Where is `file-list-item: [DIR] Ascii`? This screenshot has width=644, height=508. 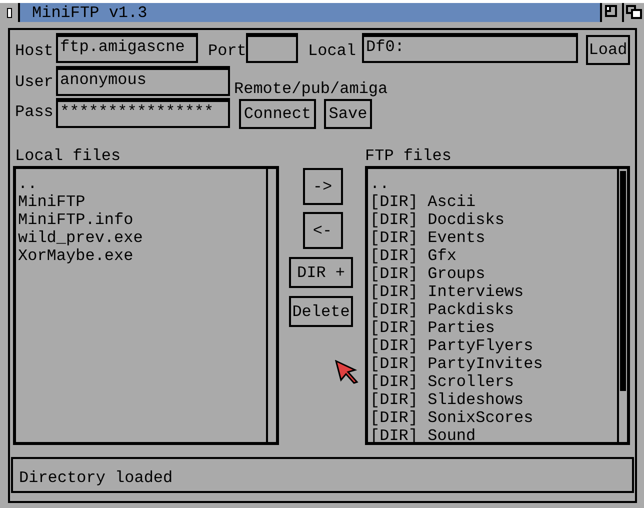 file-list-item: [DIR] Ascii is located at coordinates (493, 202).